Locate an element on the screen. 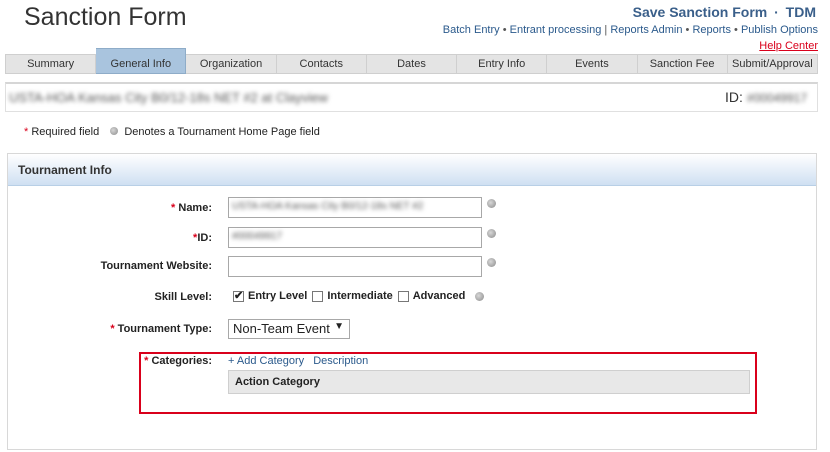 Image resolution: width=830 pixels, height=452 pixels. categories-label: * Categories: is located at coordinates (178, 361).